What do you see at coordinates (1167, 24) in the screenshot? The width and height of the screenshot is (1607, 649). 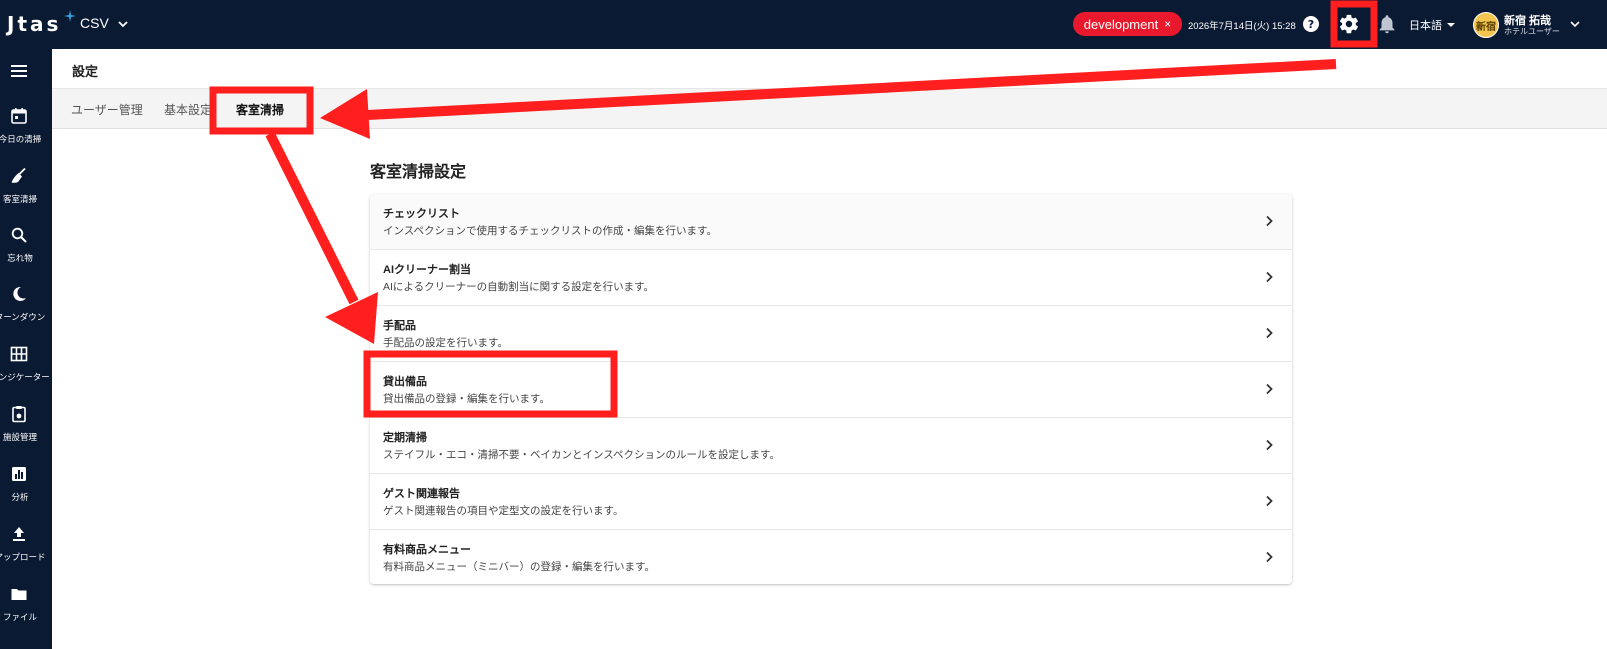 I see `close-icon: ×` at bounding box center [1167, 24].